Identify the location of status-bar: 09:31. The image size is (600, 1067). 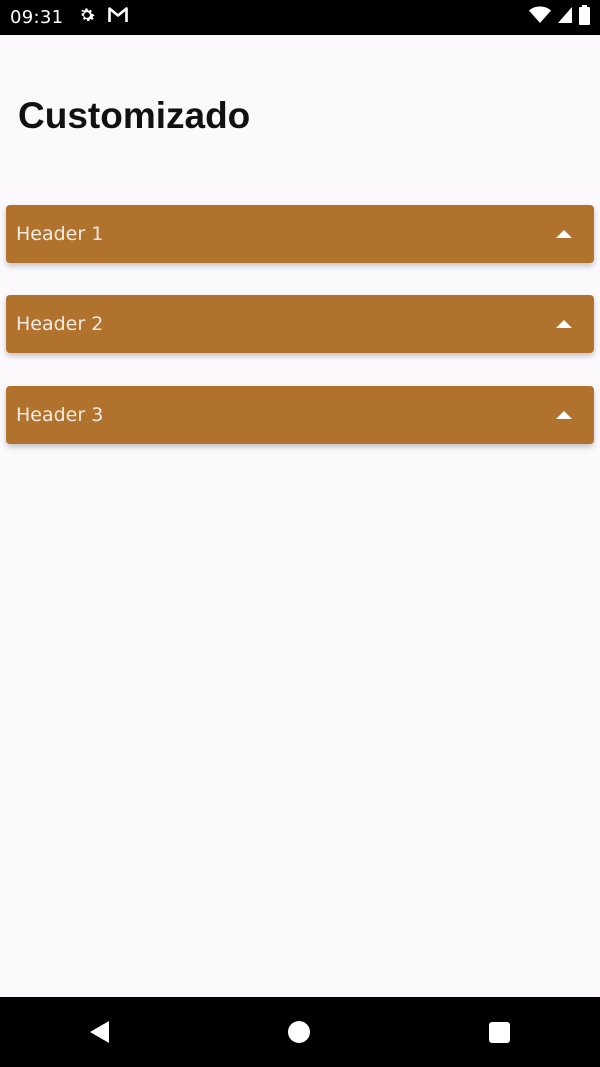
(300, 17).